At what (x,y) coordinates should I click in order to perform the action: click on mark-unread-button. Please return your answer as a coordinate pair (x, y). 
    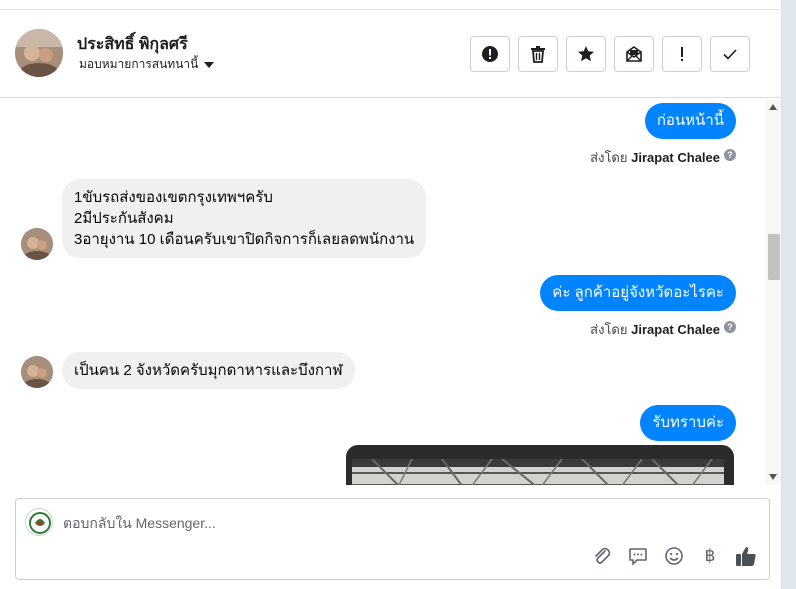
    Looking at the image, I should click on (634, 54).